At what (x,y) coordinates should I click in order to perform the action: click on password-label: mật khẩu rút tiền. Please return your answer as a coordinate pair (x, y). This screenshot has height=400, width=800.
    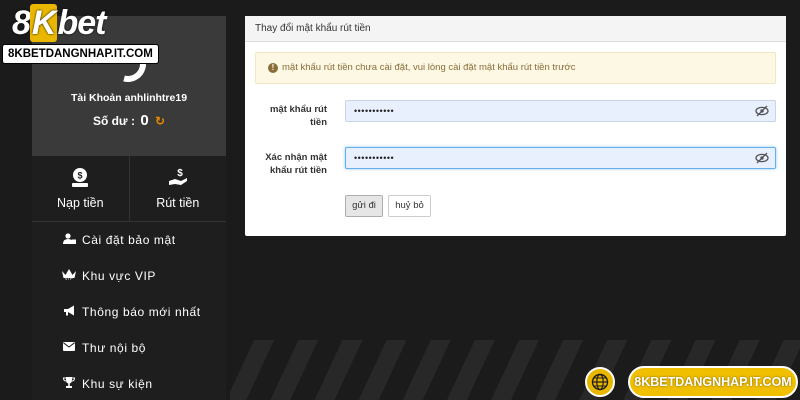
    Looking at the image, I should click on (298, 116).